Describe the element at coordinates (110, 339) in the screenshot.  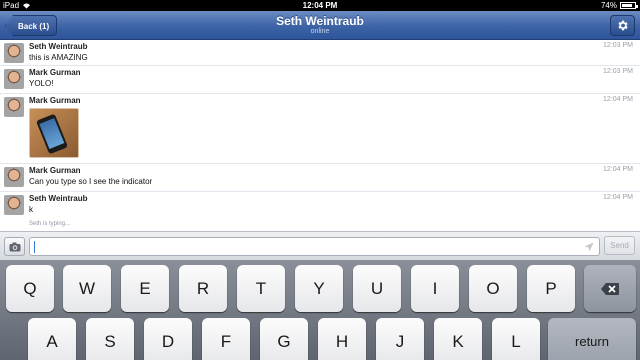
I see `key-s: S` at that location.